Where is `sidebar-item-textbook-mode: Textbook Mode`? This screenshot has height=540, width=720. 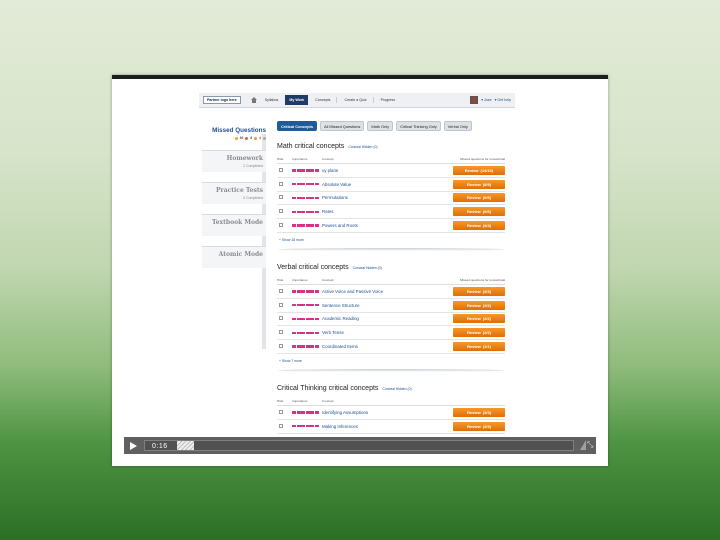
sidebar-item-textbook-mode: Textbook Mode is located at coordinates (234, 225).